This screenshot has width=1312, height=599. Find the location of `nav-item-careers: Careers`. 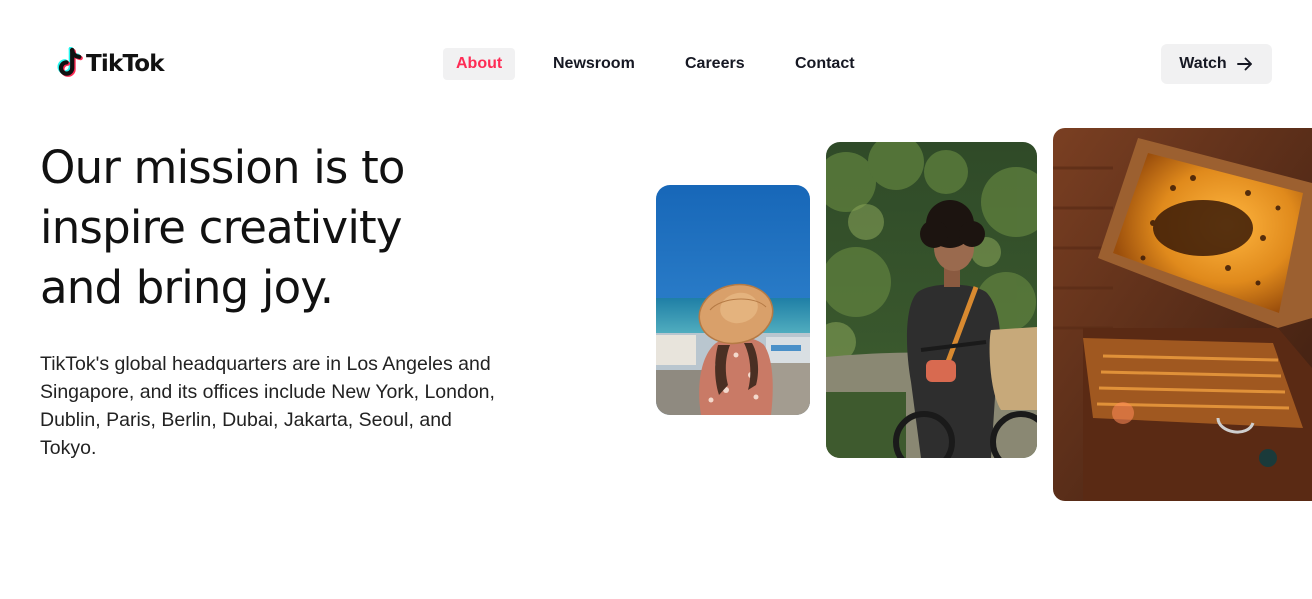

nav-item-careers: Careers is located at coordinates (715, 64).